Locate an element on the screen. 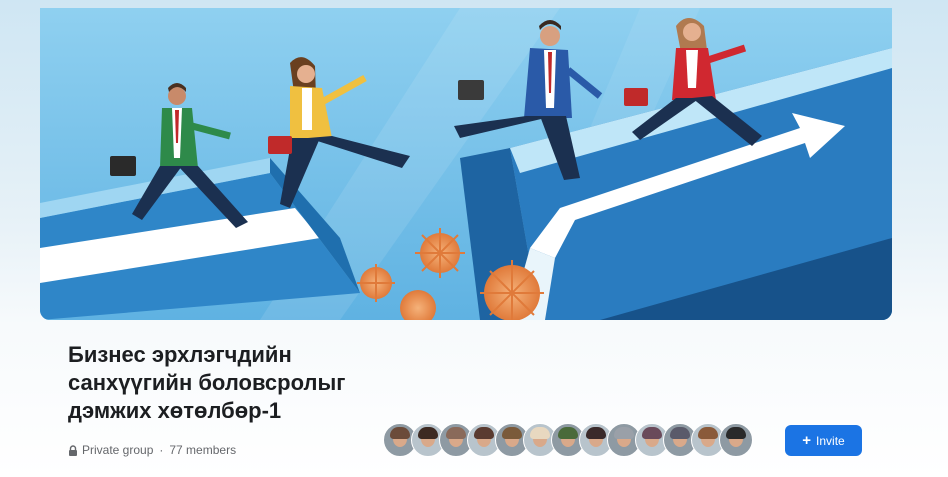  group-title-line-2: санхүүгийн боловсролыг is located at coordinates (207, 382).